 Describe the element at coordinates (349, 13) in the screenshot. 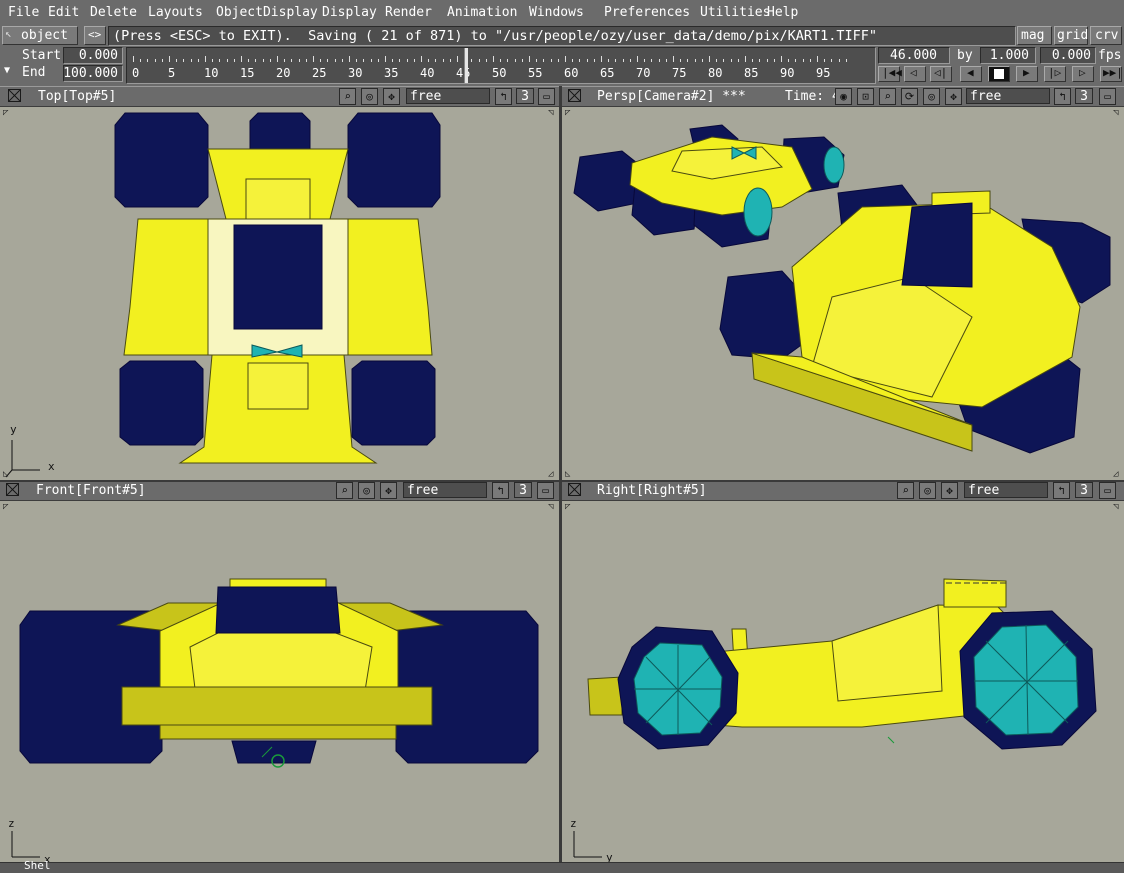

I see `menu-display: Display` at that location.